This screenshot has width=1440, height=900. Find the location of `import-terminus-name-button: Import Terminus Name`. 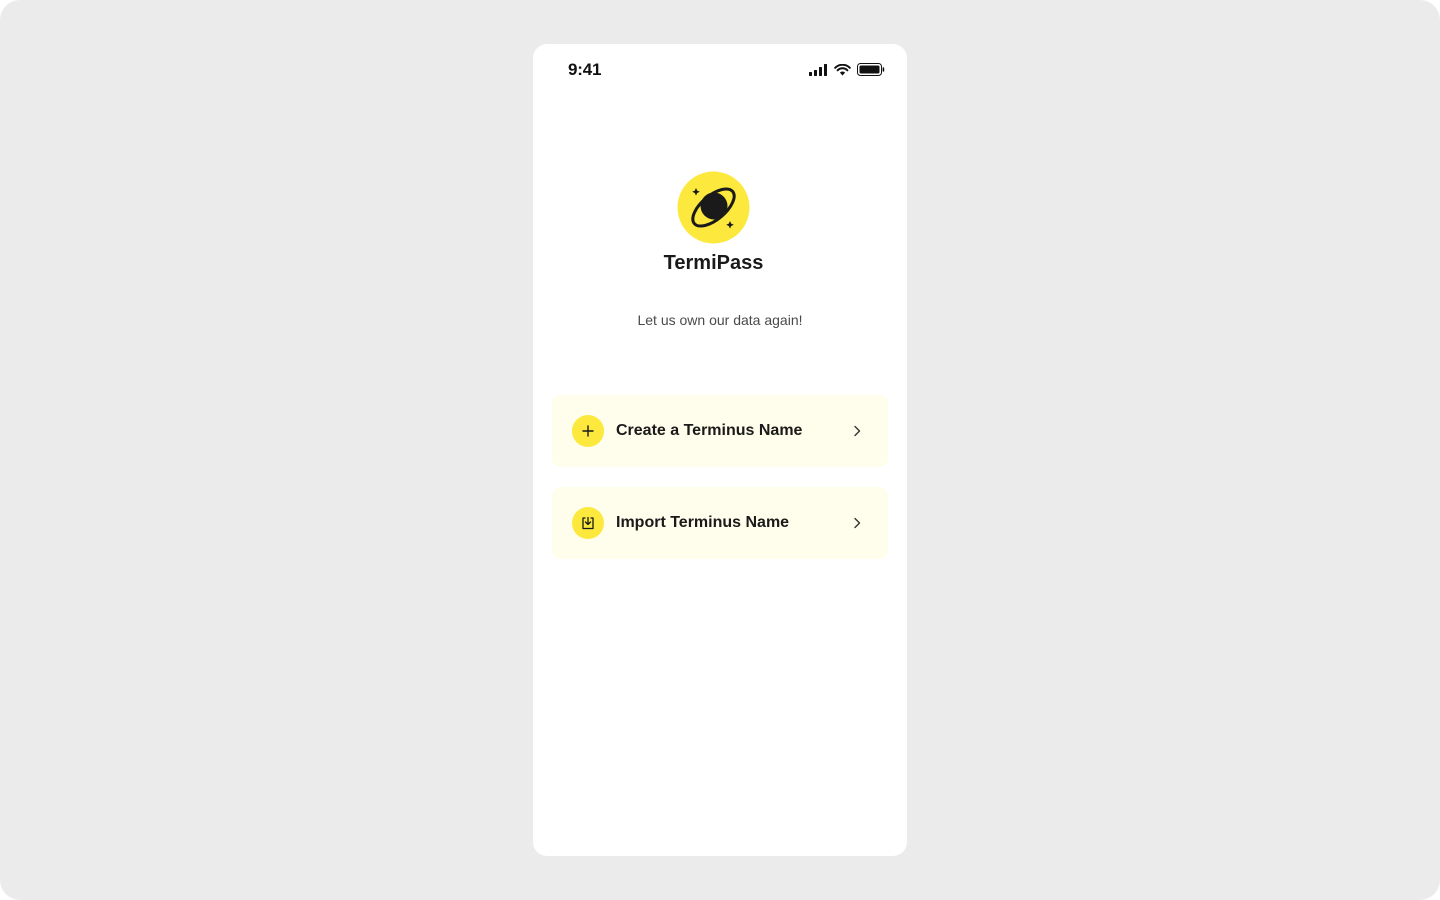

import-terminus-name-button: Import Terminus Name is located at coordinates (720, 523).